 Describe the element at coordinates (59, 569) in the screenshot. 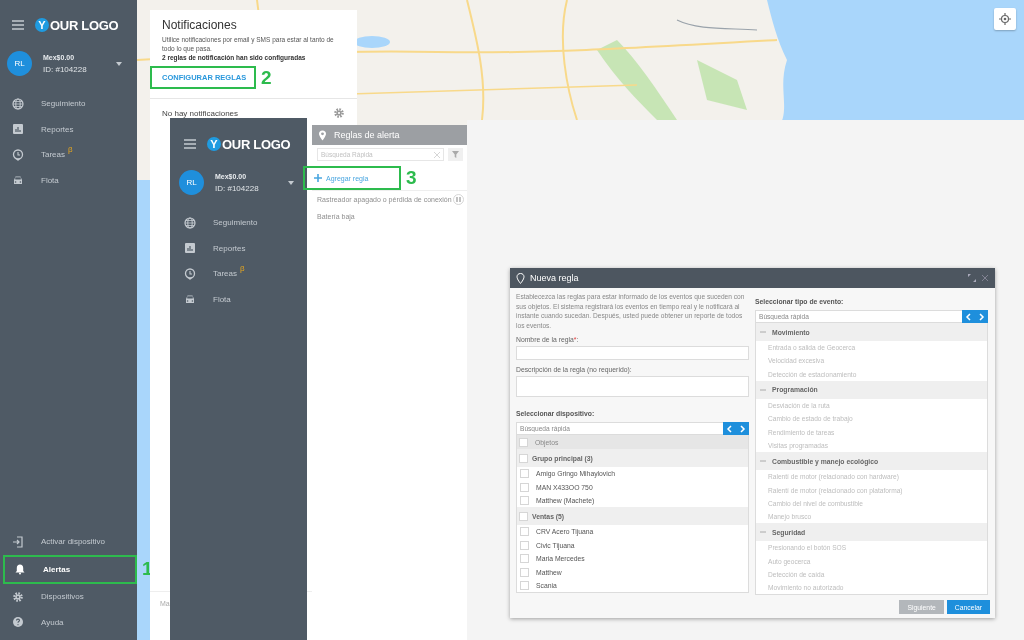

I see `nav-item: Alertas` at that location.